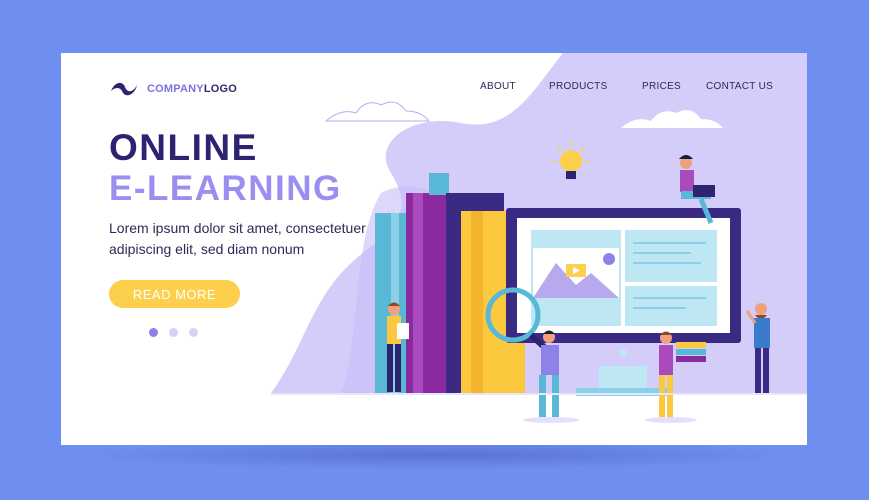 This screenshot has height=500, width=869. Describe the element at coordinates (576, 270) in the screenshot. I see `video-play-icon` at that location.